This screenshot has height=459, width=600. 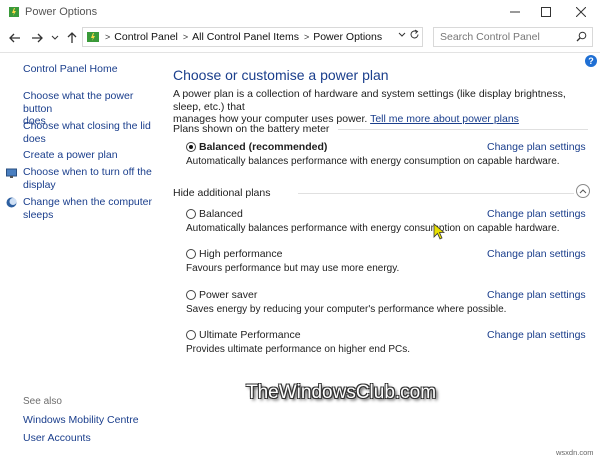 I want to click on link-line: does, so click(x=34, y=138).